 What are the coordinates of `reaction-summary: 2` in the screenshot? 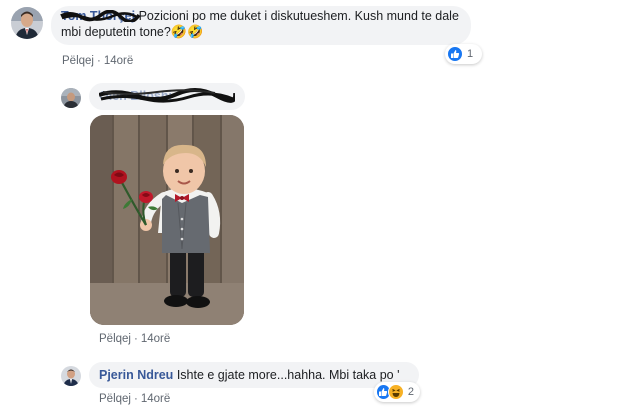 It's located at (397, 392).